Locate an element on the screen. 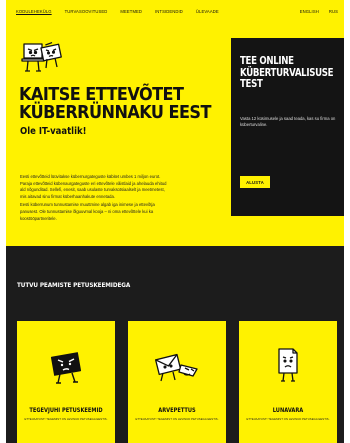 The height and width of the screenshot is (443, 350). scheme-card-title: TEGEVJUHI PETUSKEEMID is located at coordinates (66, 410).